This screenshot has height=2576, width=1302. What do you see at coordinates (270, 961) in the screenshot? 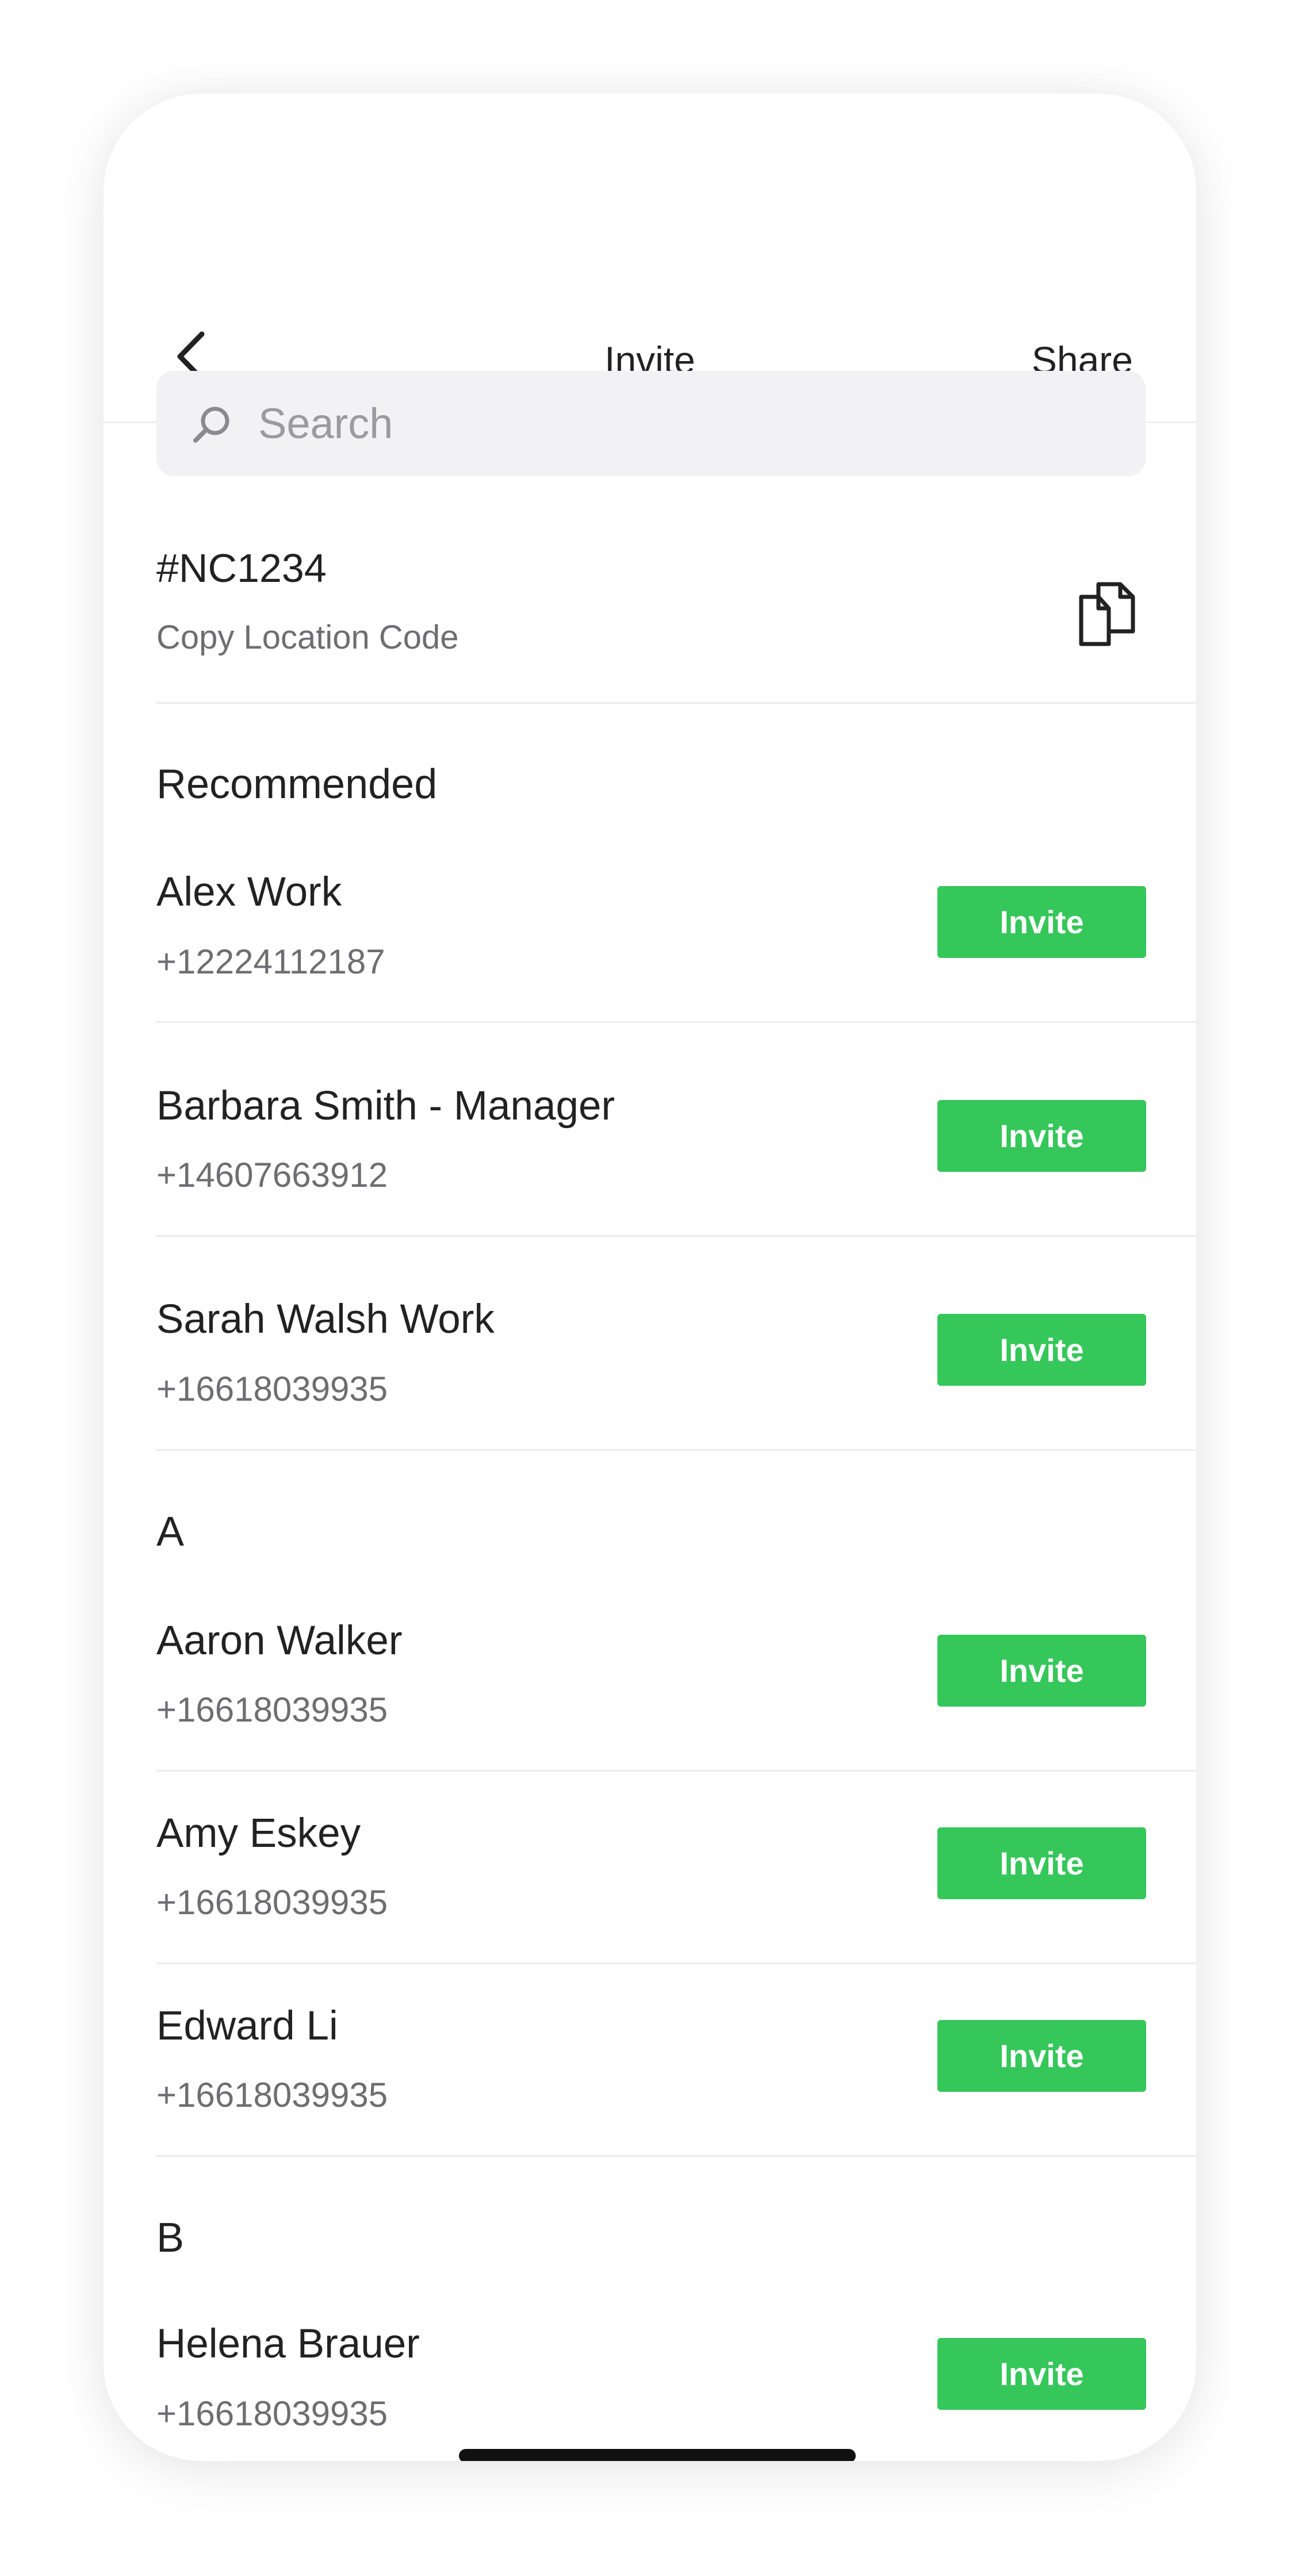
I see `contact-phone: +12224112187` at bounding box center [270, 961].